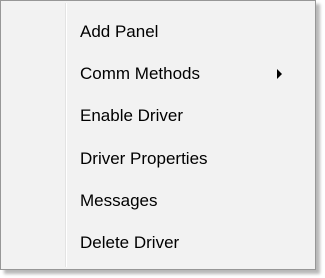 The height and width of the screenshot is (278, 325). I want to click on menu-item-label: Delete Driver, so click(130, 242).